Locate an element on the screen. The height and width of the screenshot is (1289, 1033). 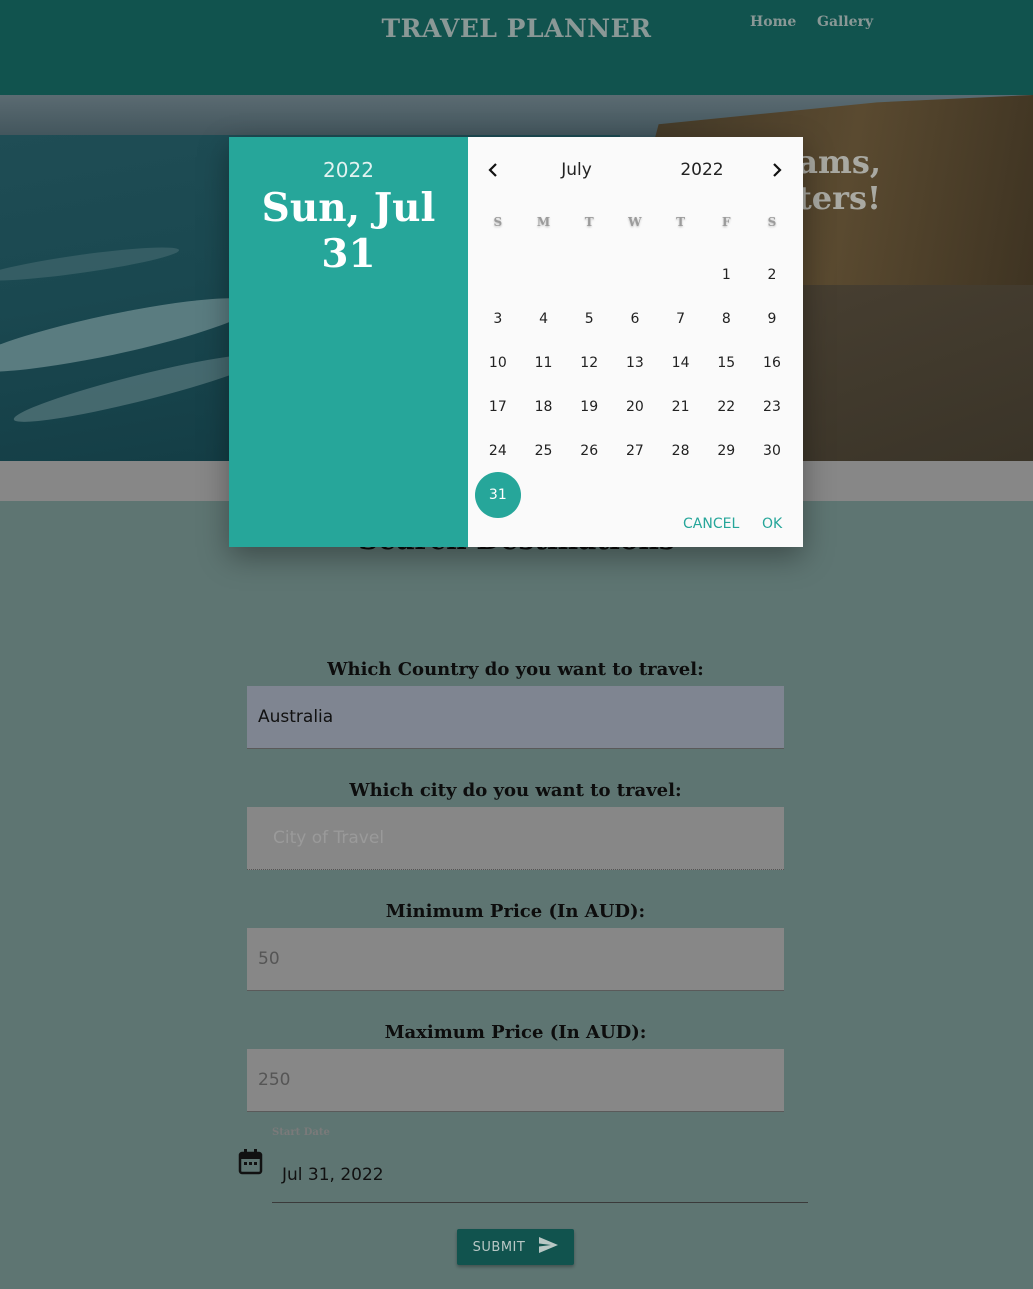
calendar-day: 16 is located at coordinates (772, 363).